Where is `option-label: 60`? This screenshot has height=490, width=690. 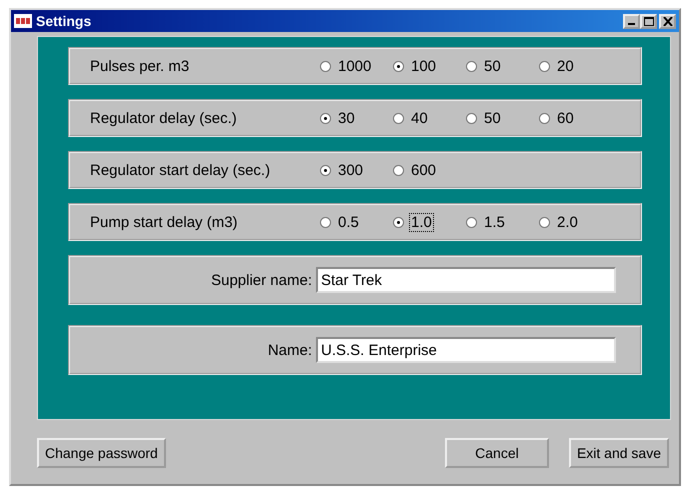
option-label: 60 is located at coordinates (565, 118).